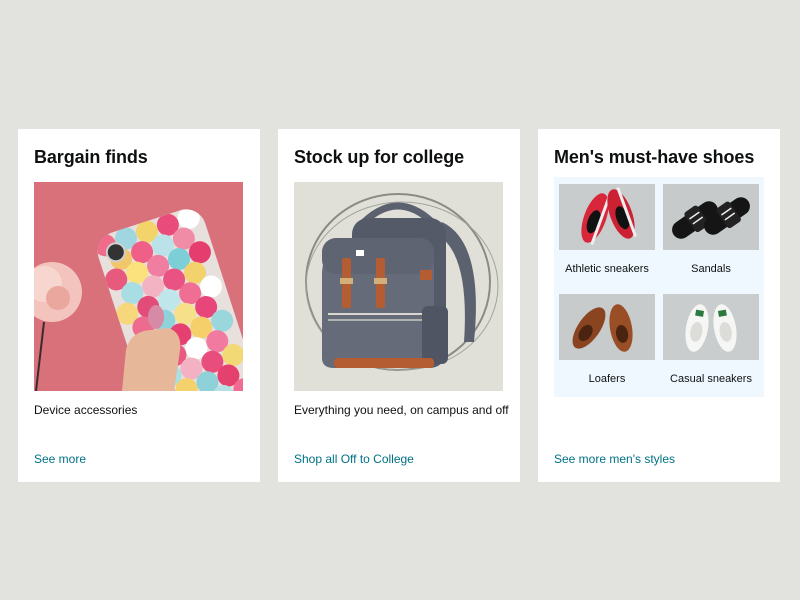 This screenshot has width=800, height=600. I want to click on card-title: Stock up for college, so click(379, 157).